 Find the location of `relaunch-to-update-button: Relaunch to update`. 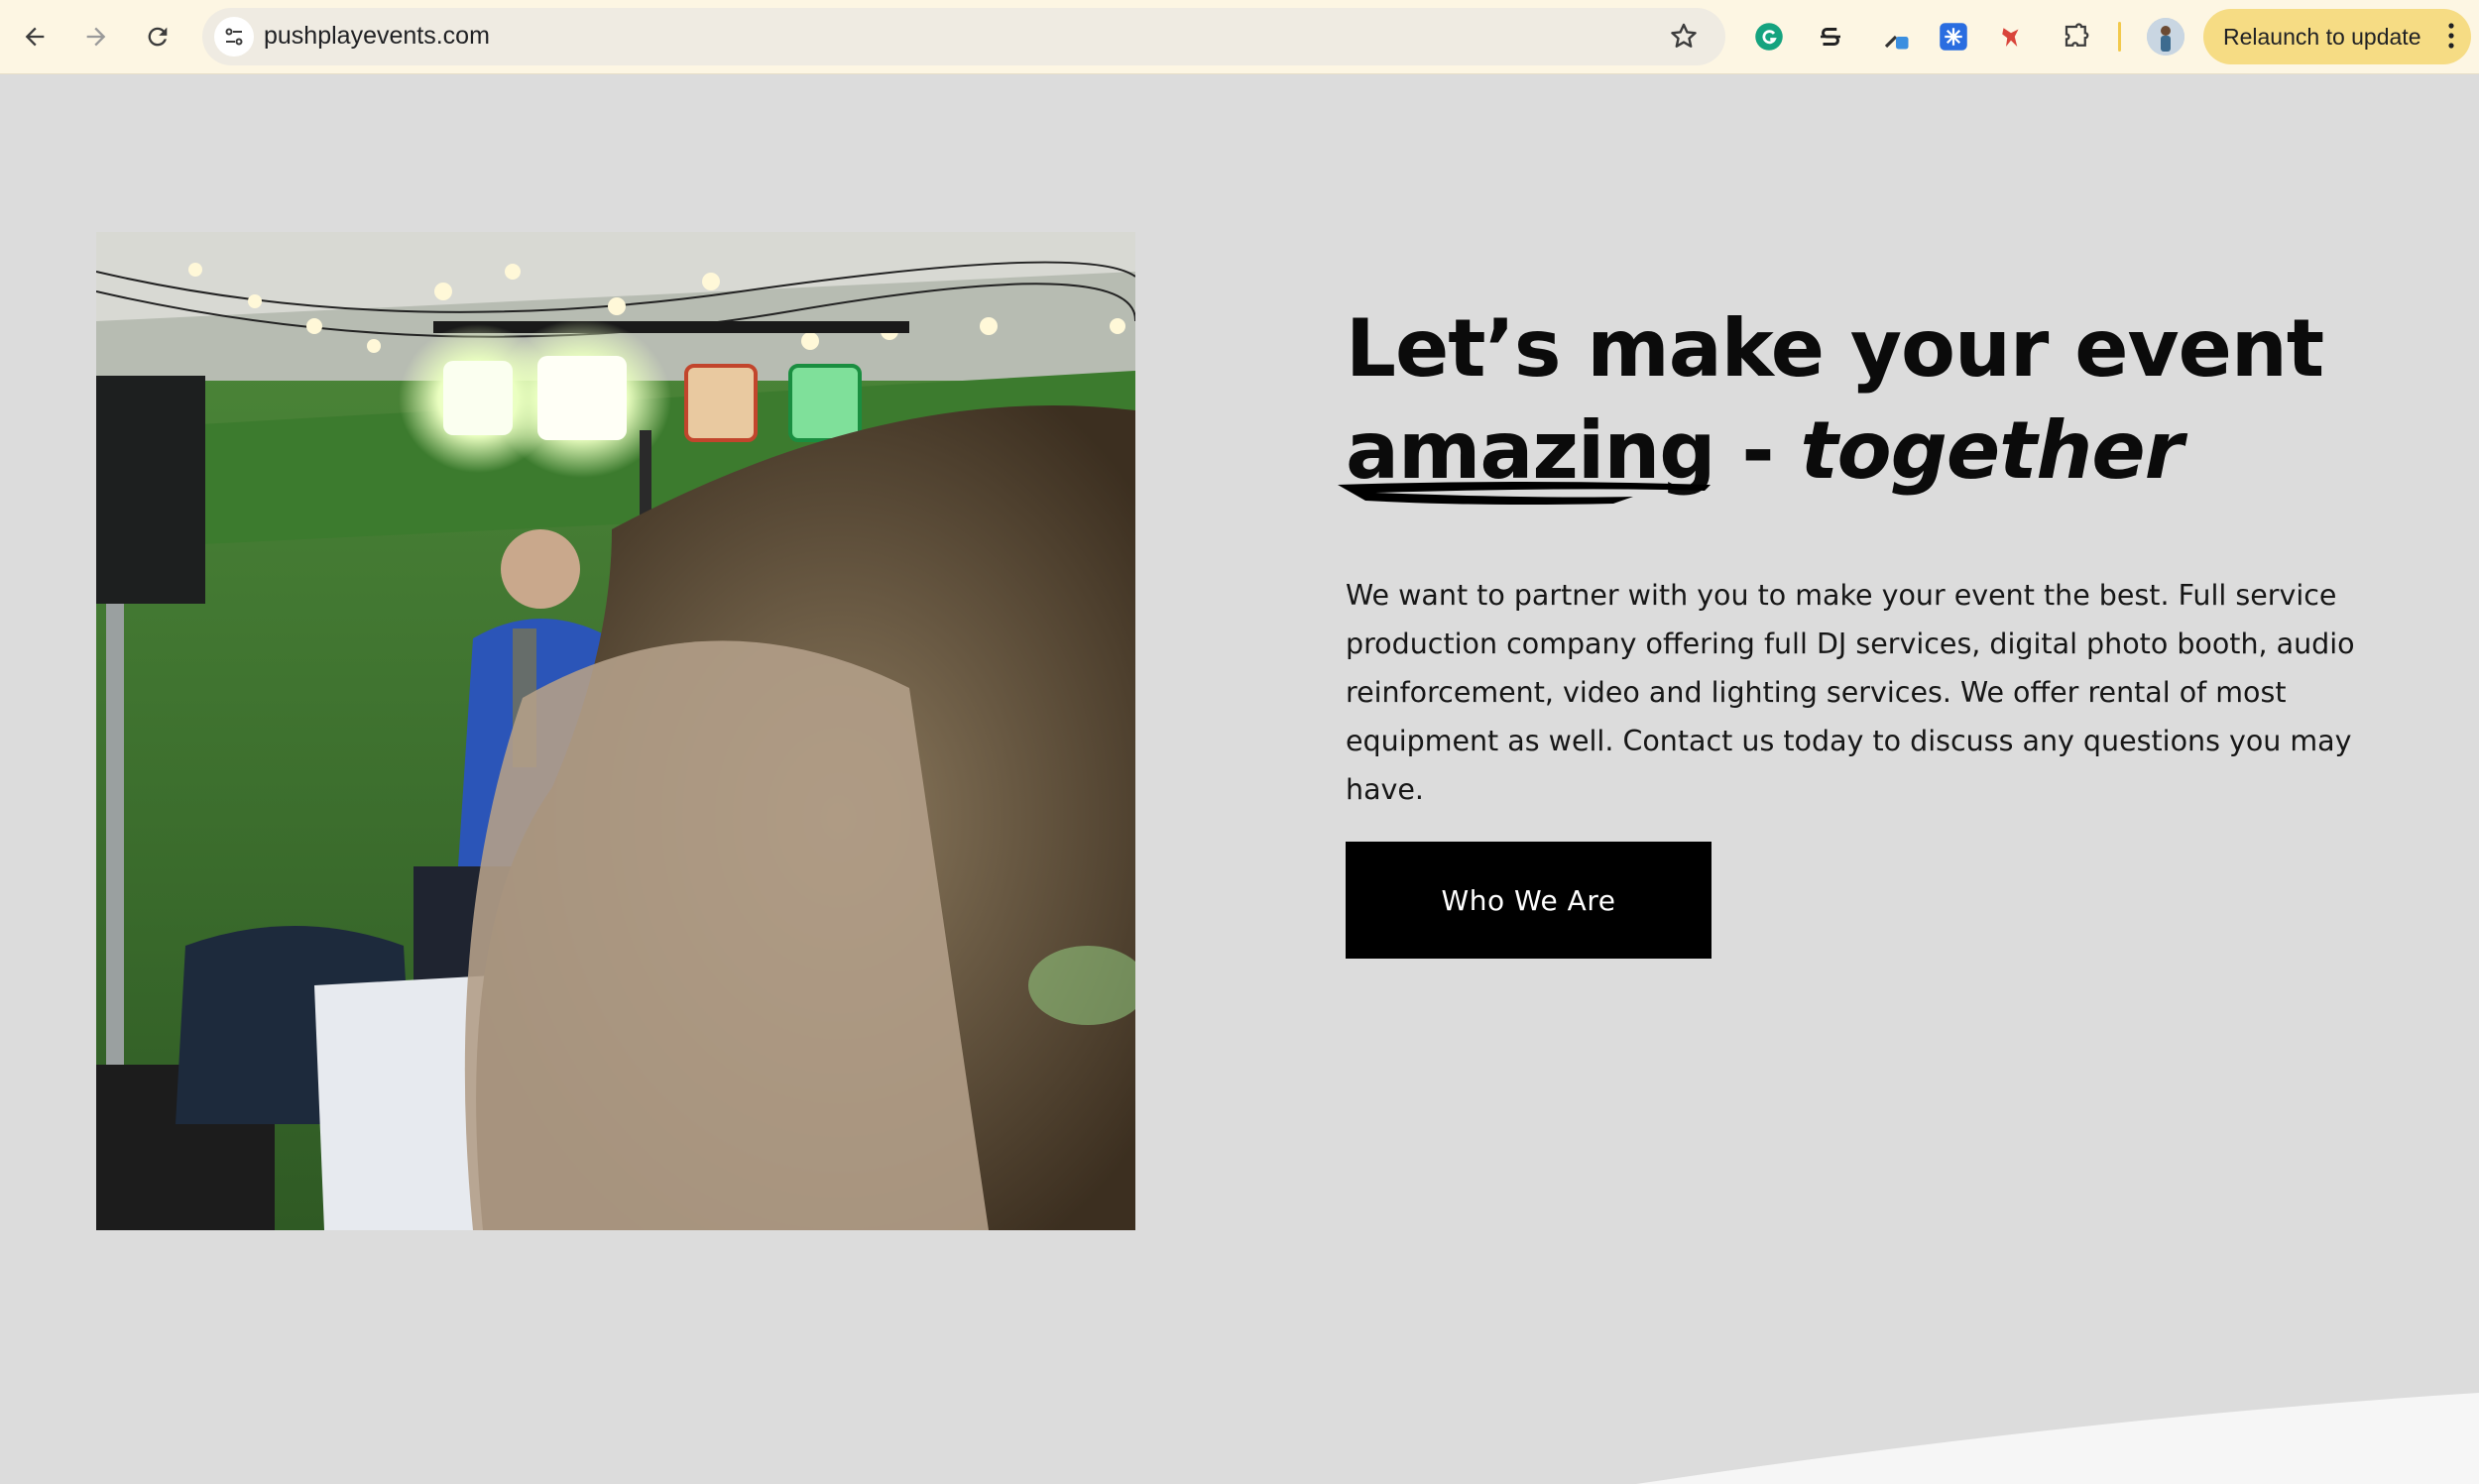

relaunch-to-update-button: Relaunch to update is located at coordinates (2337, 36).